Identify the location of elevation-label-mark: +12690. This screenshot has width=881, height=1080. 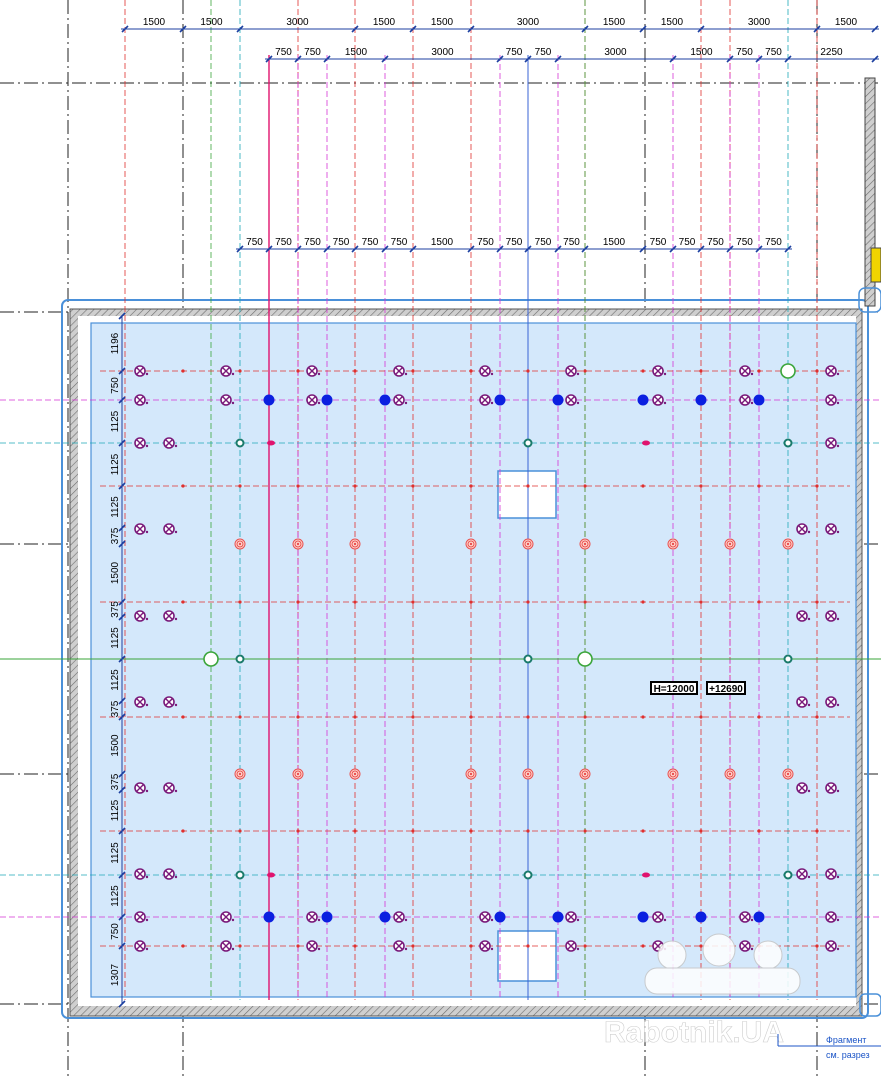
(726, 689).